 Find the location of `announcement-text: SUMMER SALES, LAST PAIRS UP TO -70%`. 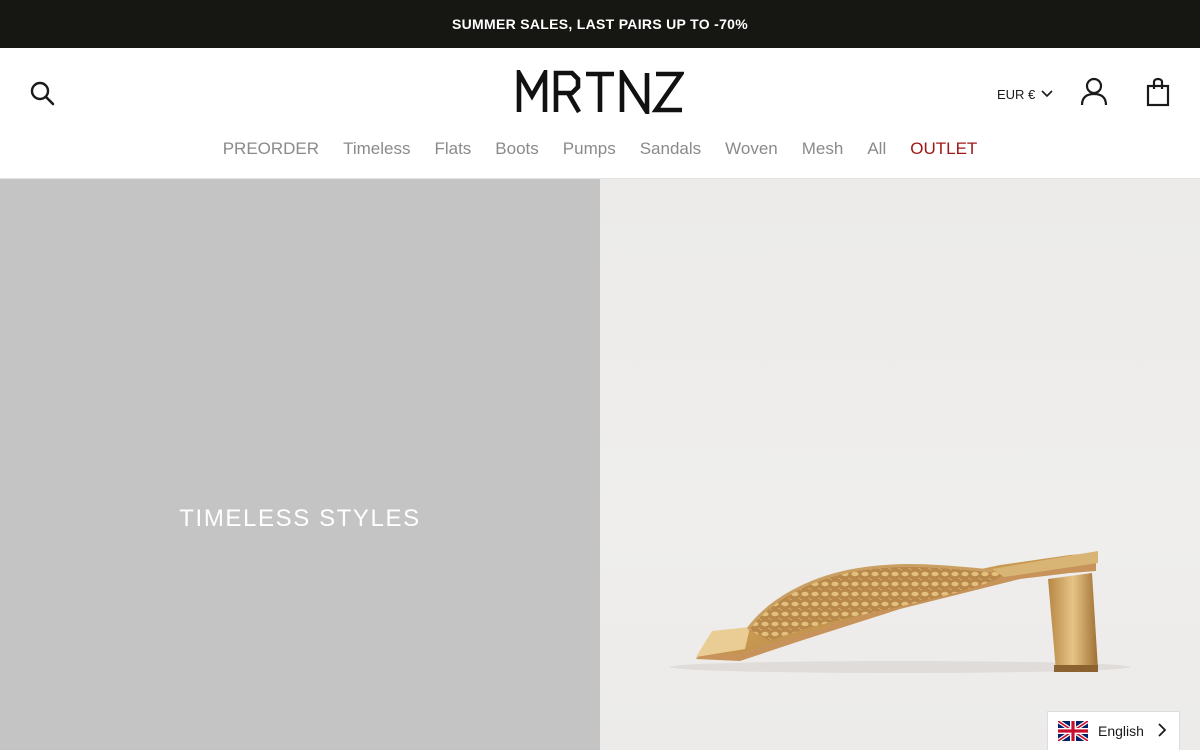

announcement-text: SUMMER SALES, LAST PAIRS UP TO -70% is located at coordinates (600, 24).